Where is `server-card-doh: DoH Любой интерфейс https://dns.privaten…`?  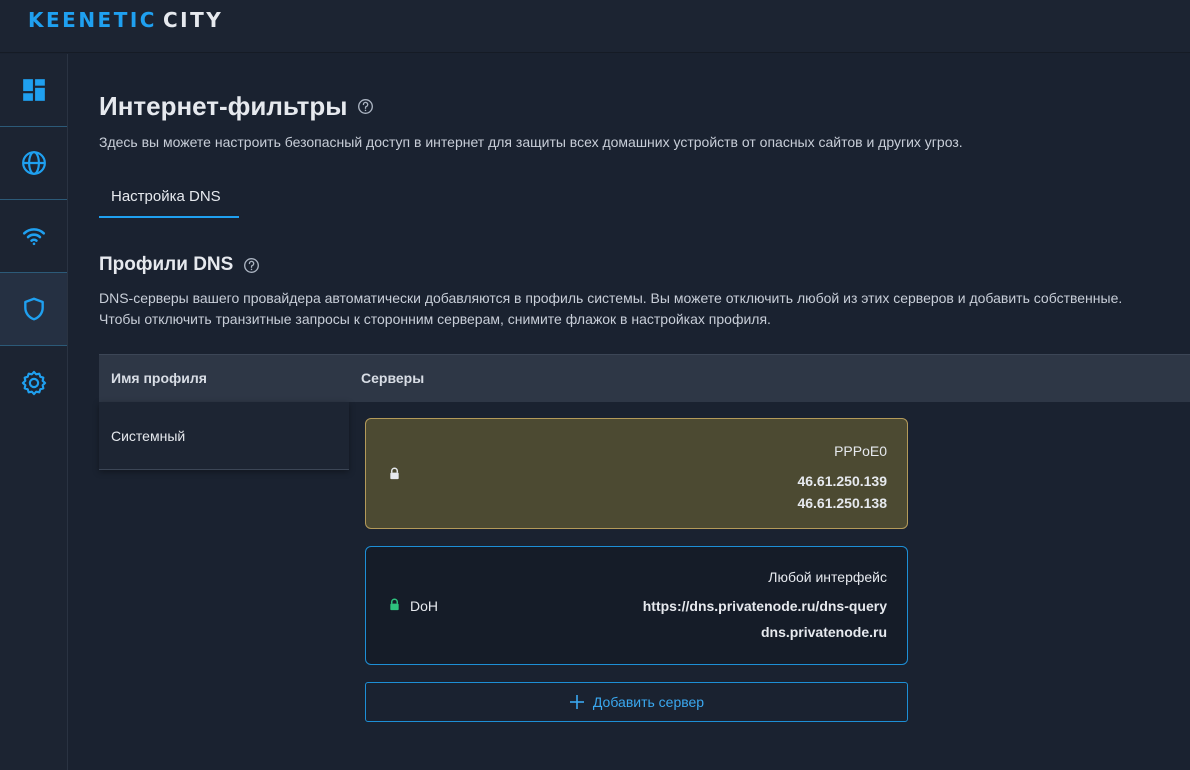
server-card-doh: DoH Любой интерфейс https://dns.privaten… is located at coordinates (636, 605).